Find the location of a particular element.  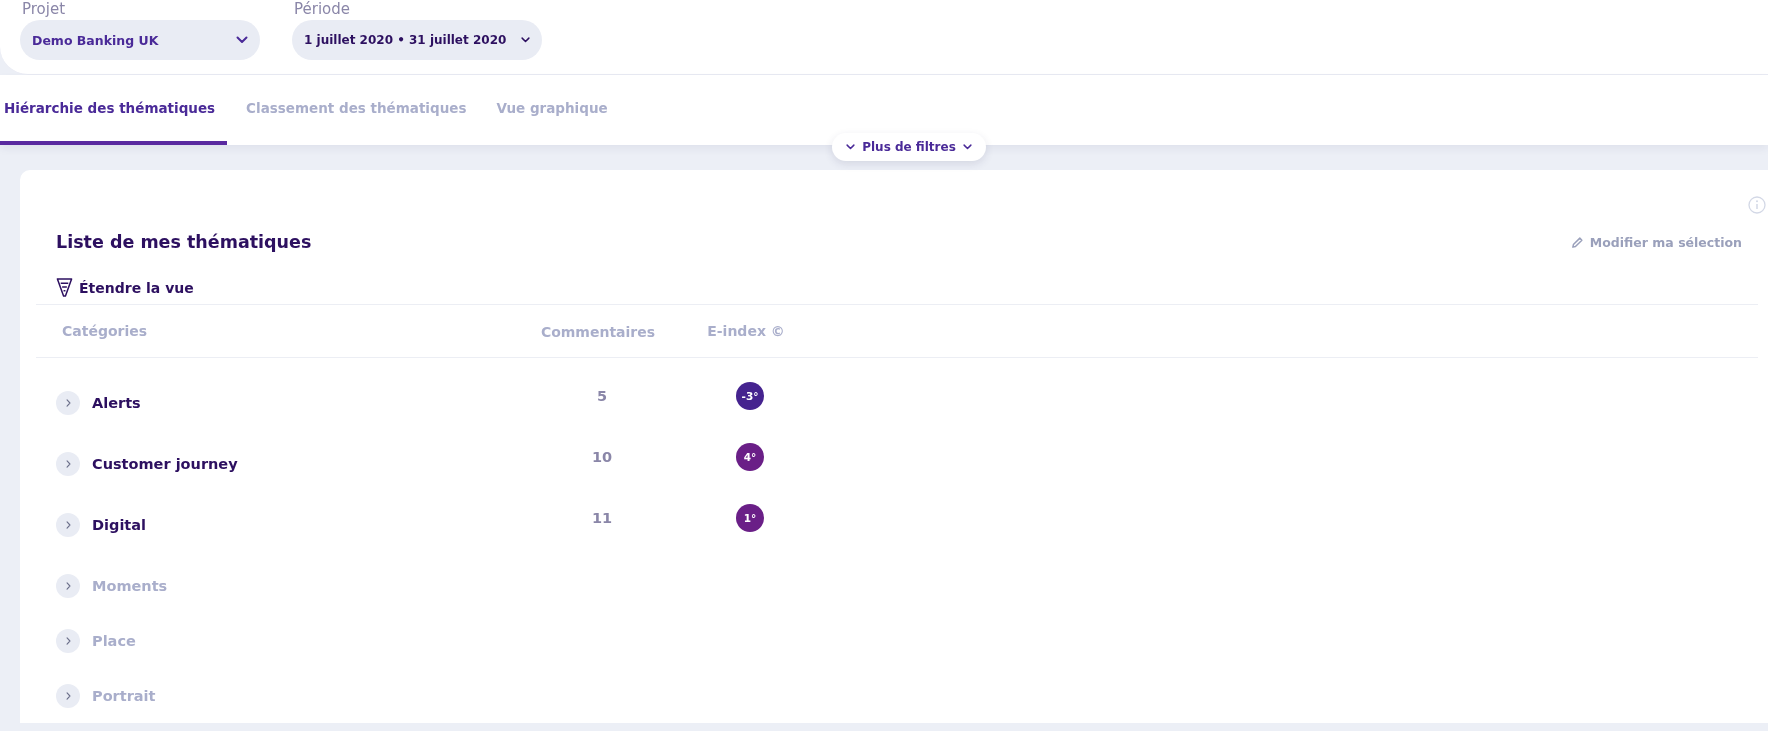

dropdown: Demo Banking UK is located at coordinates (140, 40).